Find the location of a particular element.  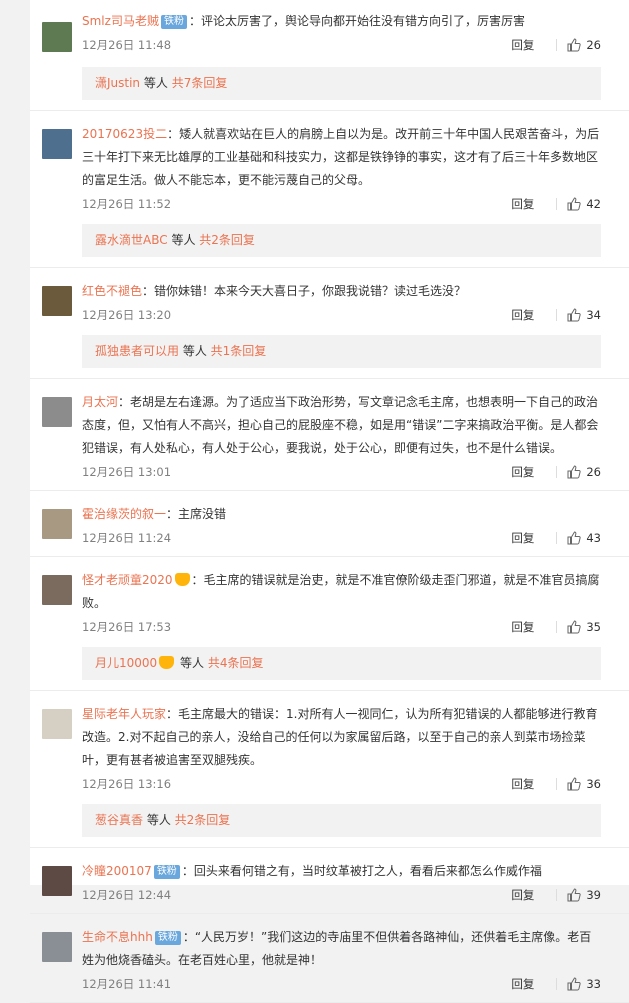

like-button: 33 is located at coordinates (584, 984).